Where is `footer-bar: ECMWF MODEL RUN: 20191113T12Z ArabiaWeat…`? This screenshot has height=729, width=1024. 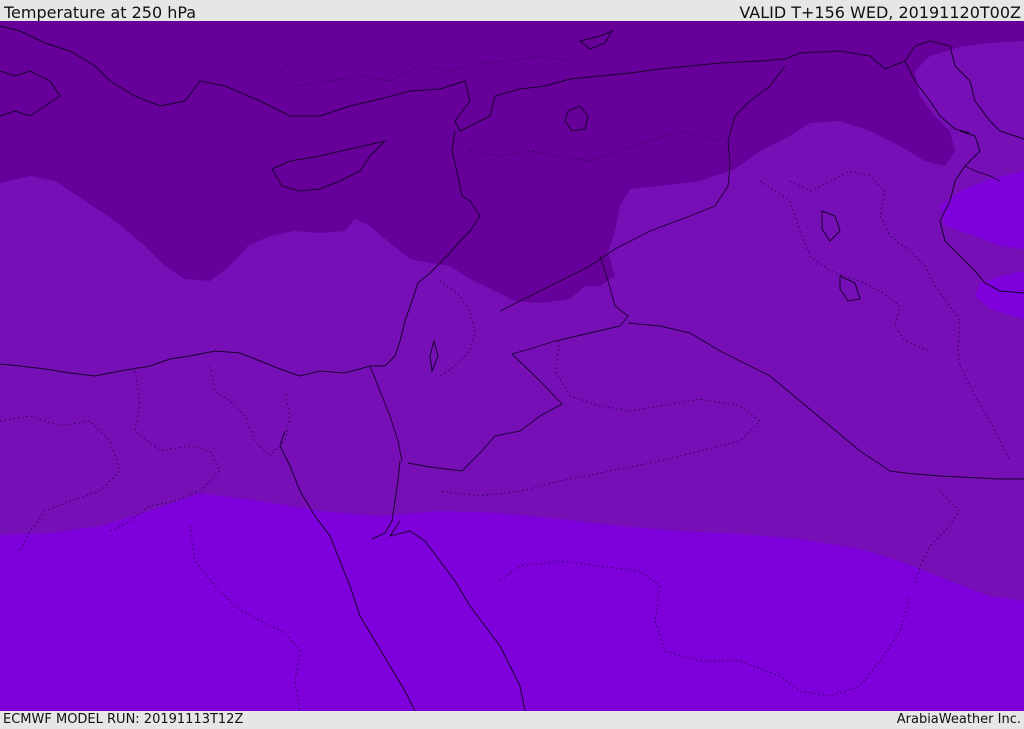
footer-bar: ECMWF MODEL RUN: 20191113T12Z ArabiaWeat… is located at coordinates (512, 720).